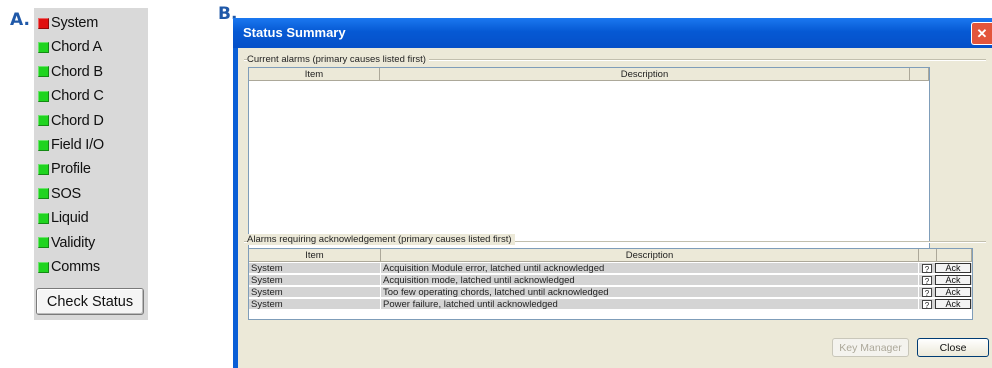  Describe the element at coordinates (919, 74) in the screenshot. I see `column-header-blank` at that location.